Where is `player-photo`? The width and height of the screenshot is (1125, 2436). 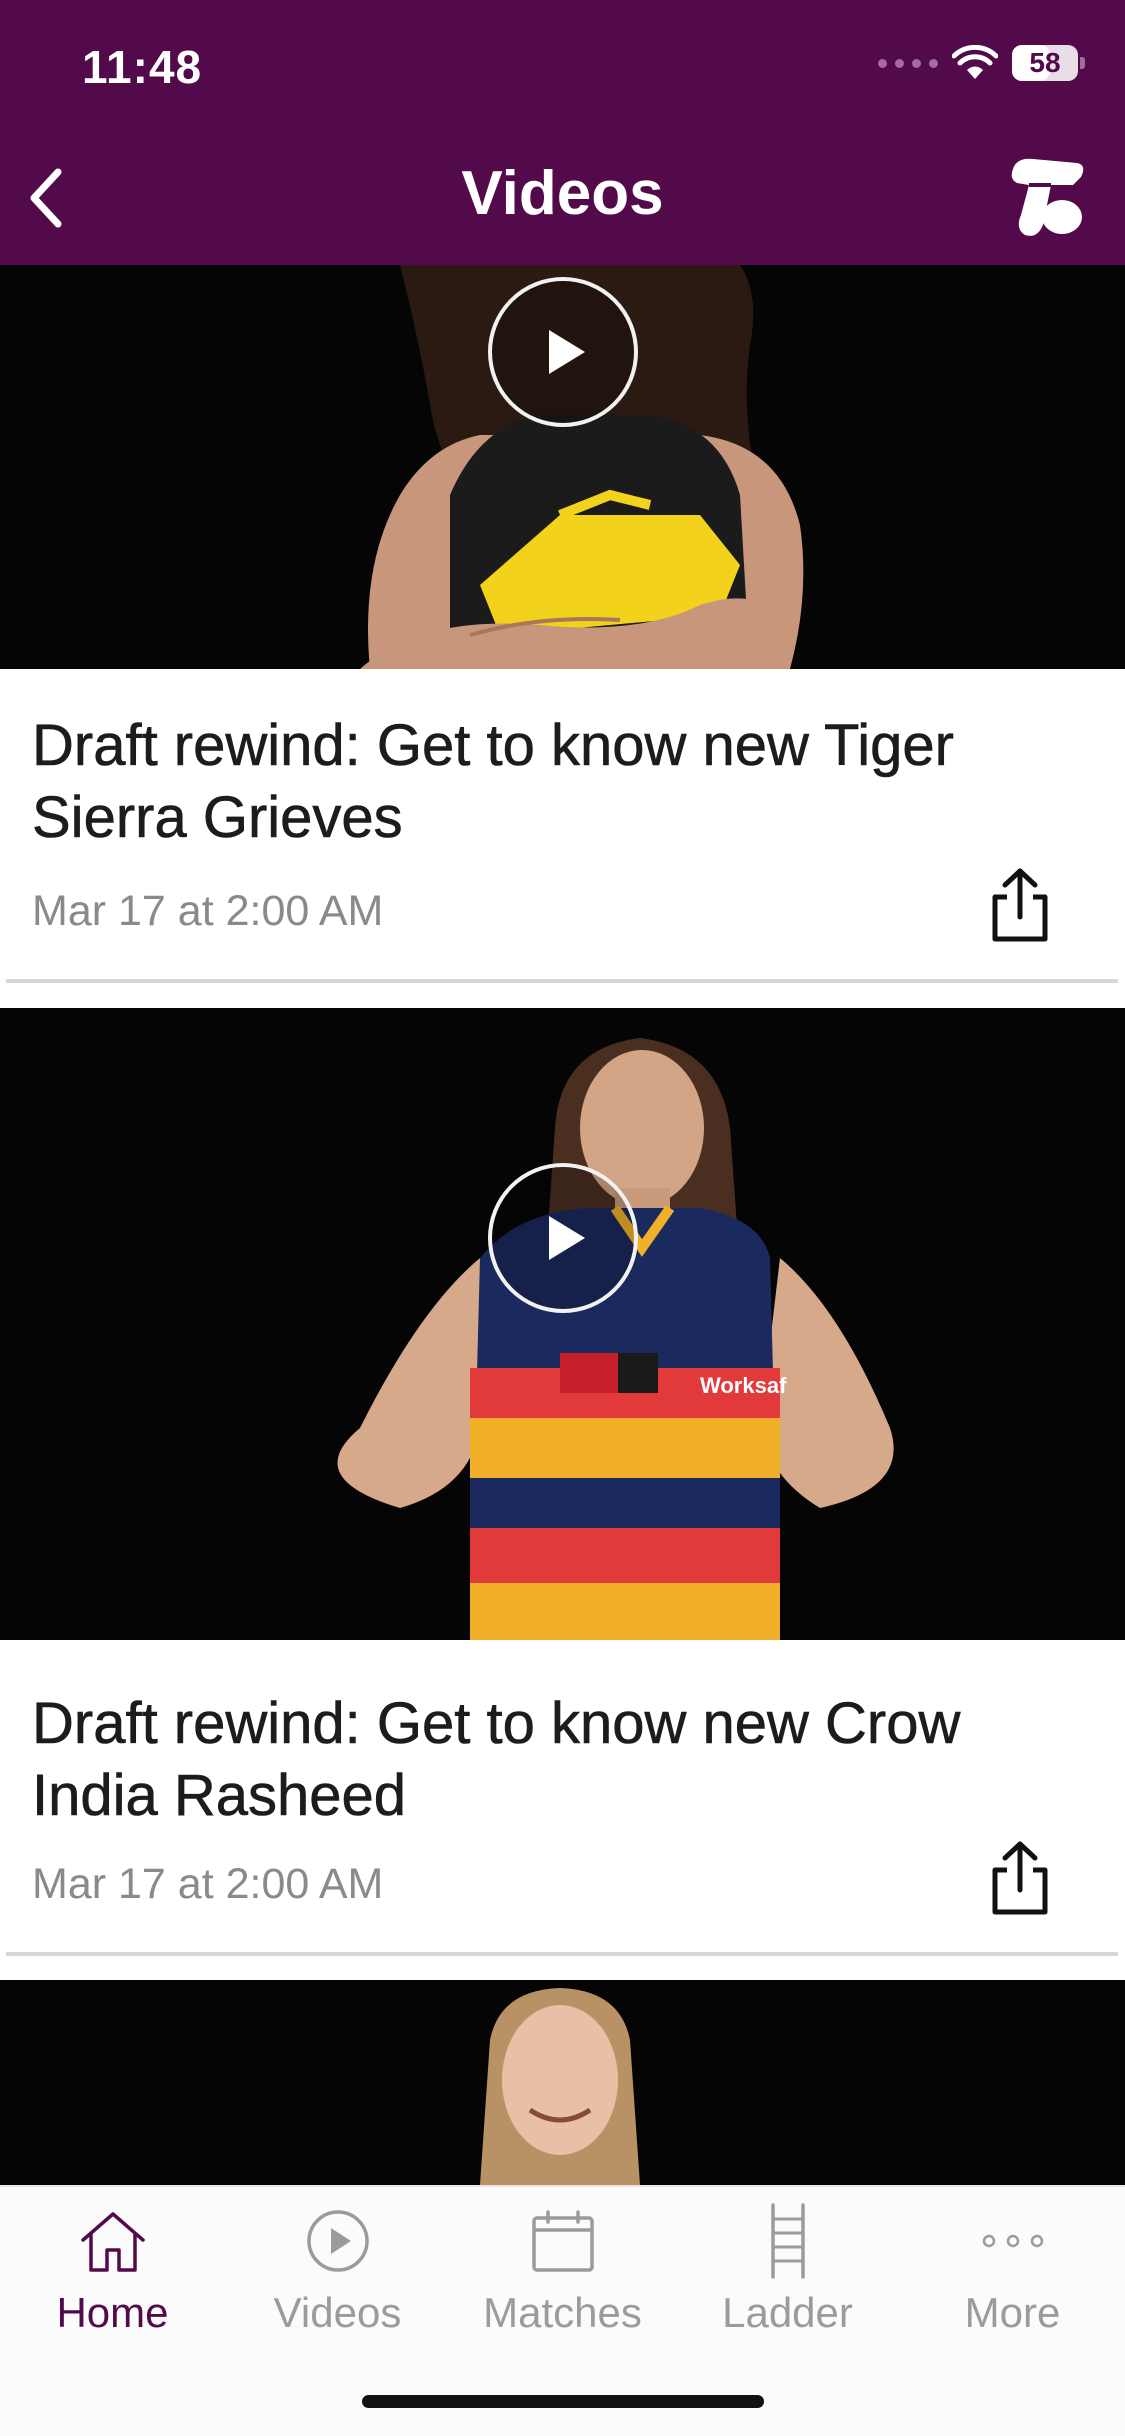
player-photo is located at coordinates (562, 2082).